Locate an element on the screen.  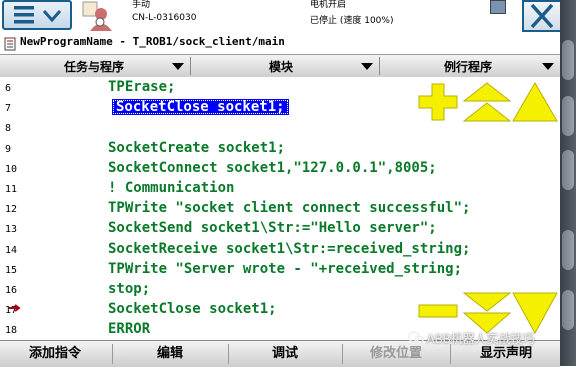
program-state-icon is located at coordinates (498, 7).